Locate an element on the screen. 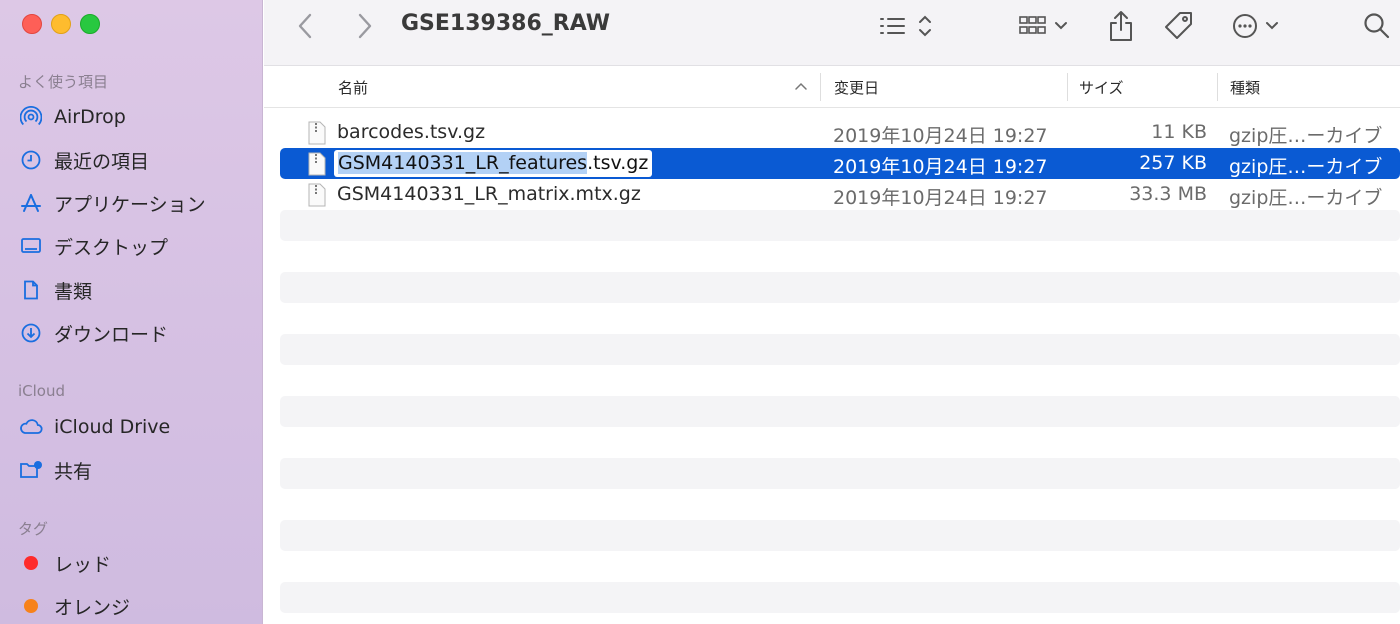  tag-button is located at coordinates (1179, 26).